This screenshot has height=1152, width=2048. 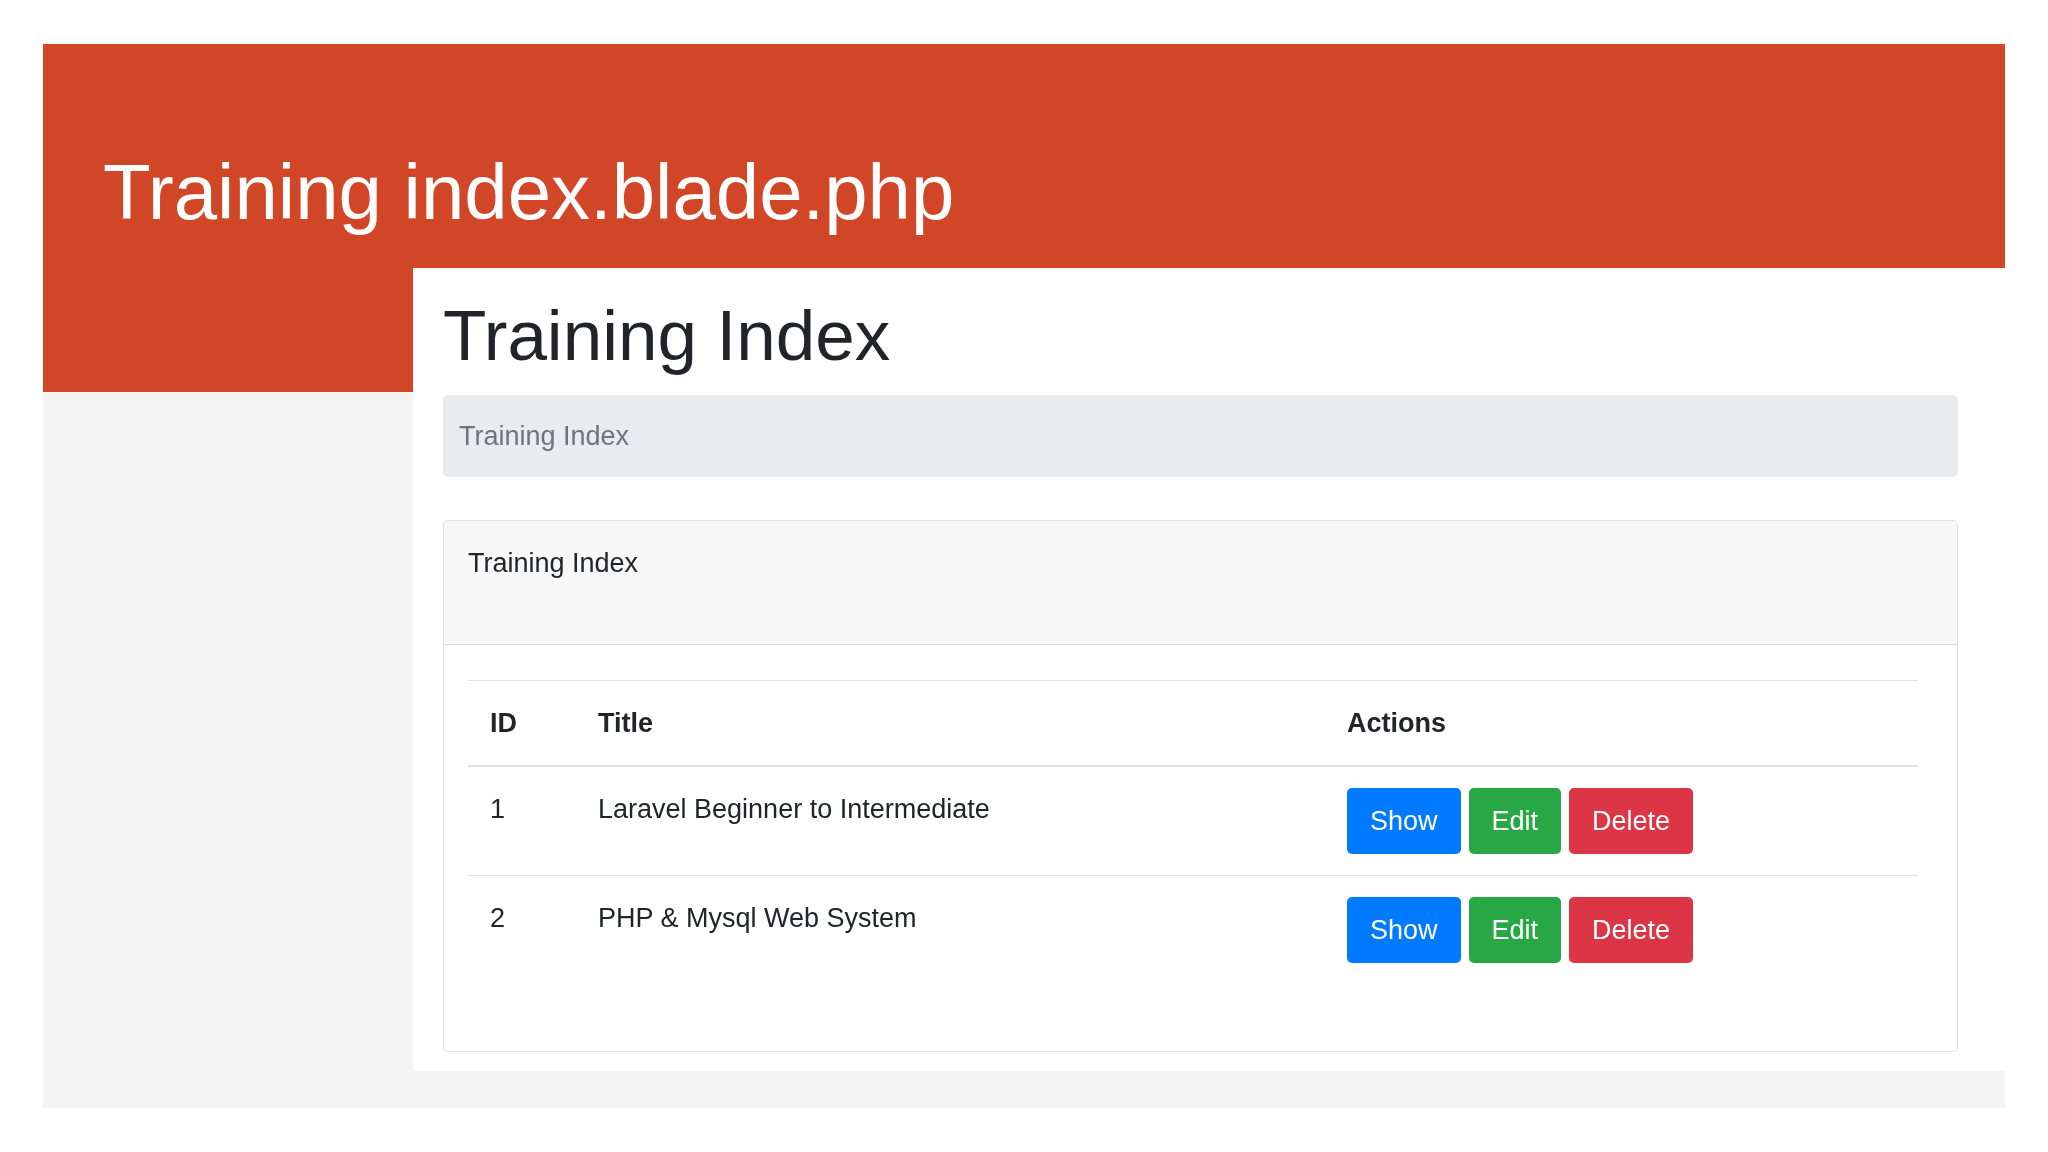 I want to click on table-cell: 1, so click(x=522, y=821).